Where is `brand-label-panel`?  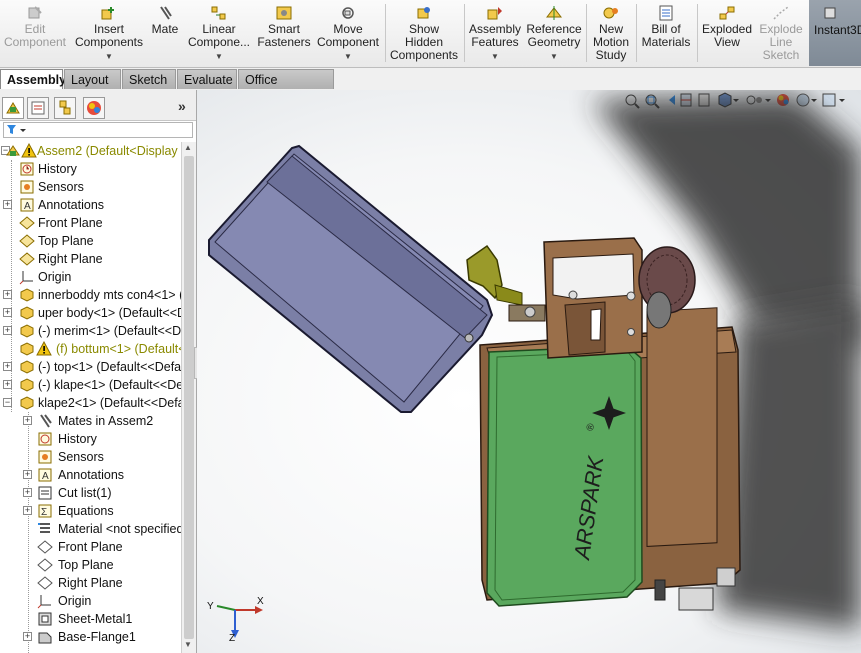 brand-label-panel is located at coordinates (564, 476).